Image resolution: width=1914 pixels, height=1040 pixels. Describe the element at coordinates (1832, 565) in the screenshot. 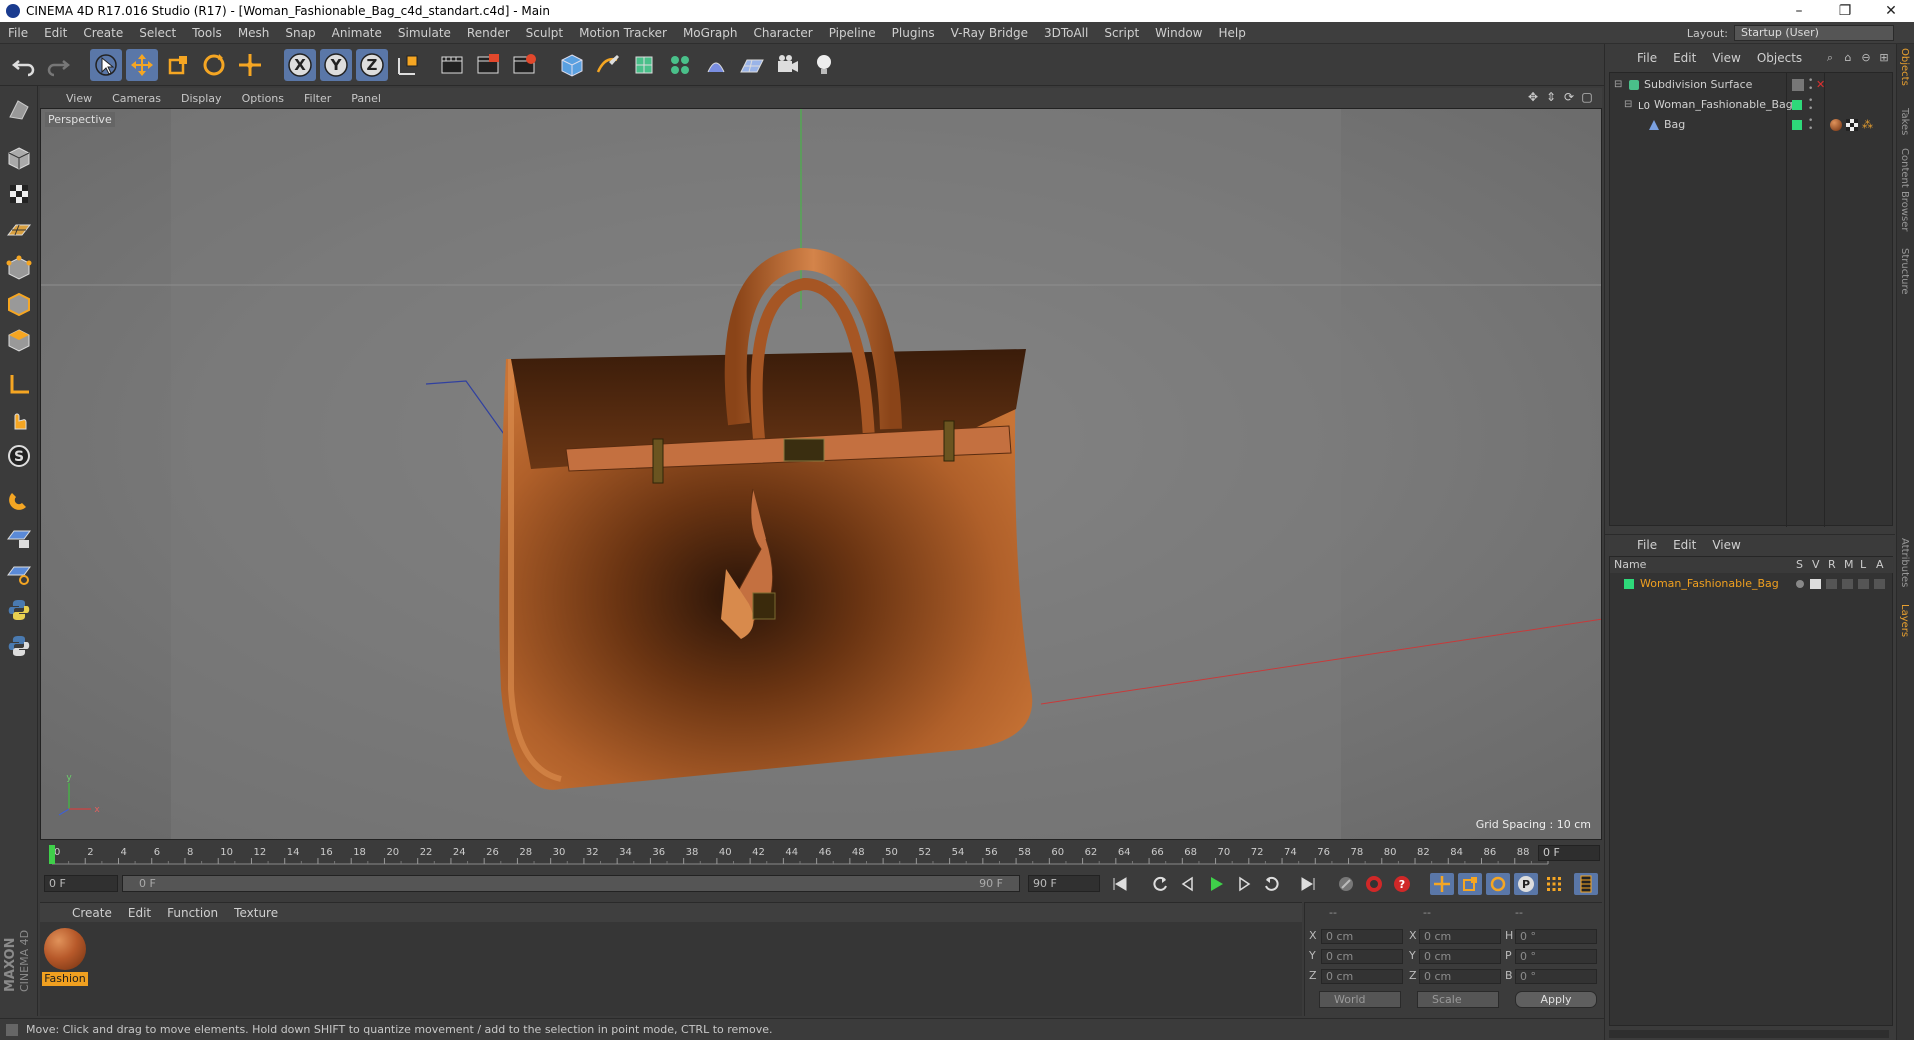

I see `column-render: R` at that location.